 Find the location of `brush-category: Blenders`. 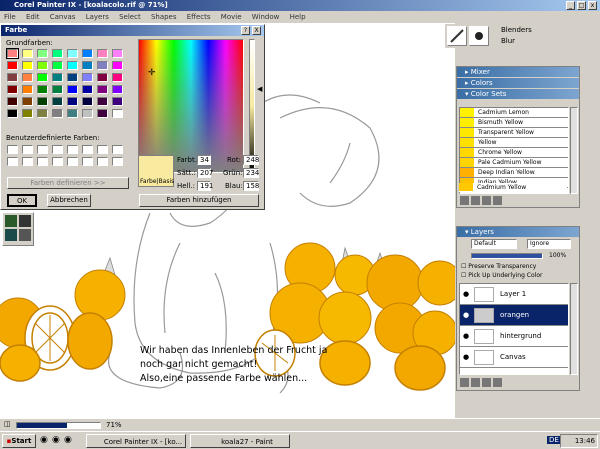

brush-category: Blenders is located at coordinates (516, 30).